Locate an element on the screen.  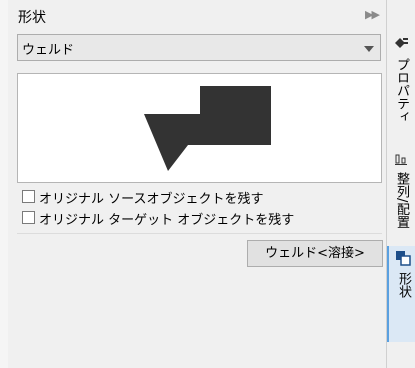
tab-shaping: 形状 is located at coordinates (401, 294).